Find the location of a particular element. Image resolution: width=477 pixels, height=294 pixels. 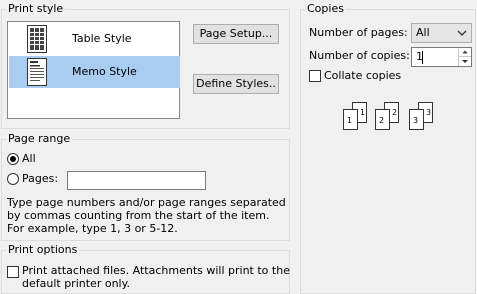

style-item-memo: Memo Style is located at coordinates (94, 72).